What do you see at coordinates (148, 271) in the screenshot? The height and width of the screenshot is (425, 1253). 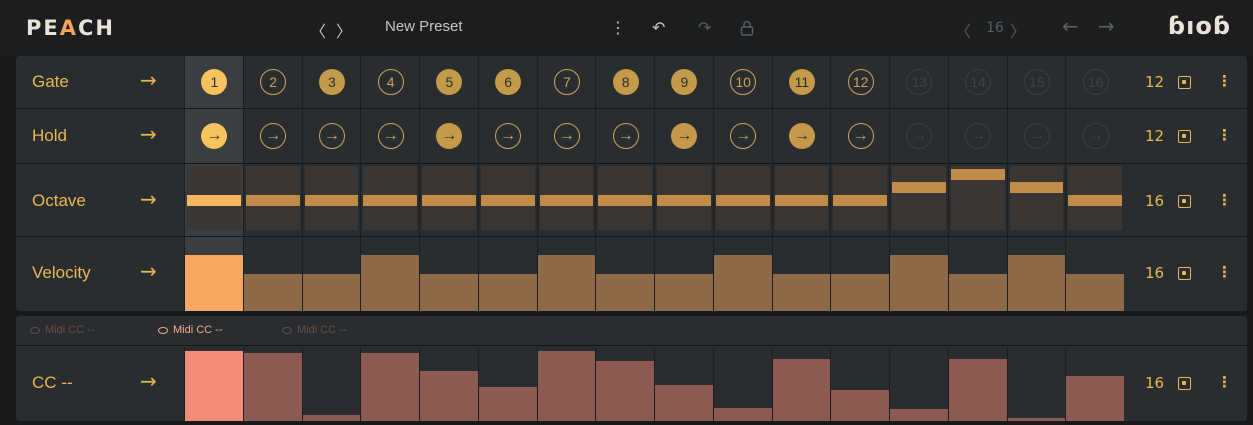 I see `velocity-lane-arrow-icon: →` at bounding box center [148, 271].